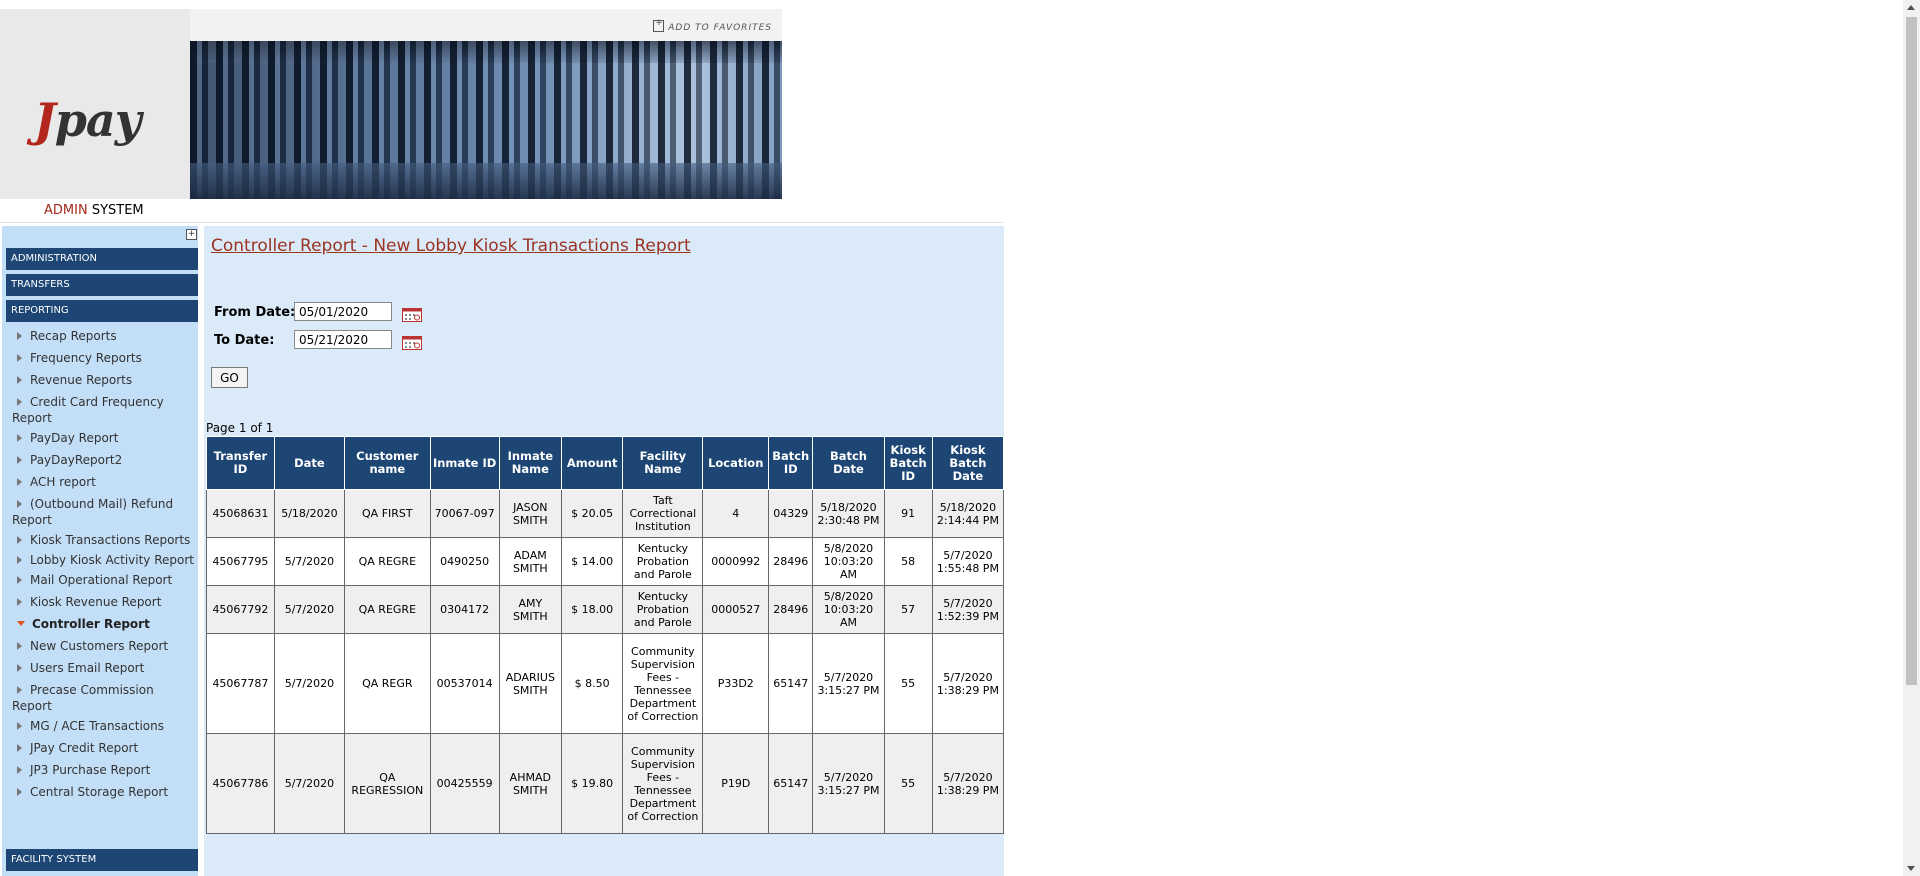 The image size is (1920, 876). What do you see at coordinates (659, 25) in the screenshot?
I see `bookmark-icon` at bounding box center [659, 25].